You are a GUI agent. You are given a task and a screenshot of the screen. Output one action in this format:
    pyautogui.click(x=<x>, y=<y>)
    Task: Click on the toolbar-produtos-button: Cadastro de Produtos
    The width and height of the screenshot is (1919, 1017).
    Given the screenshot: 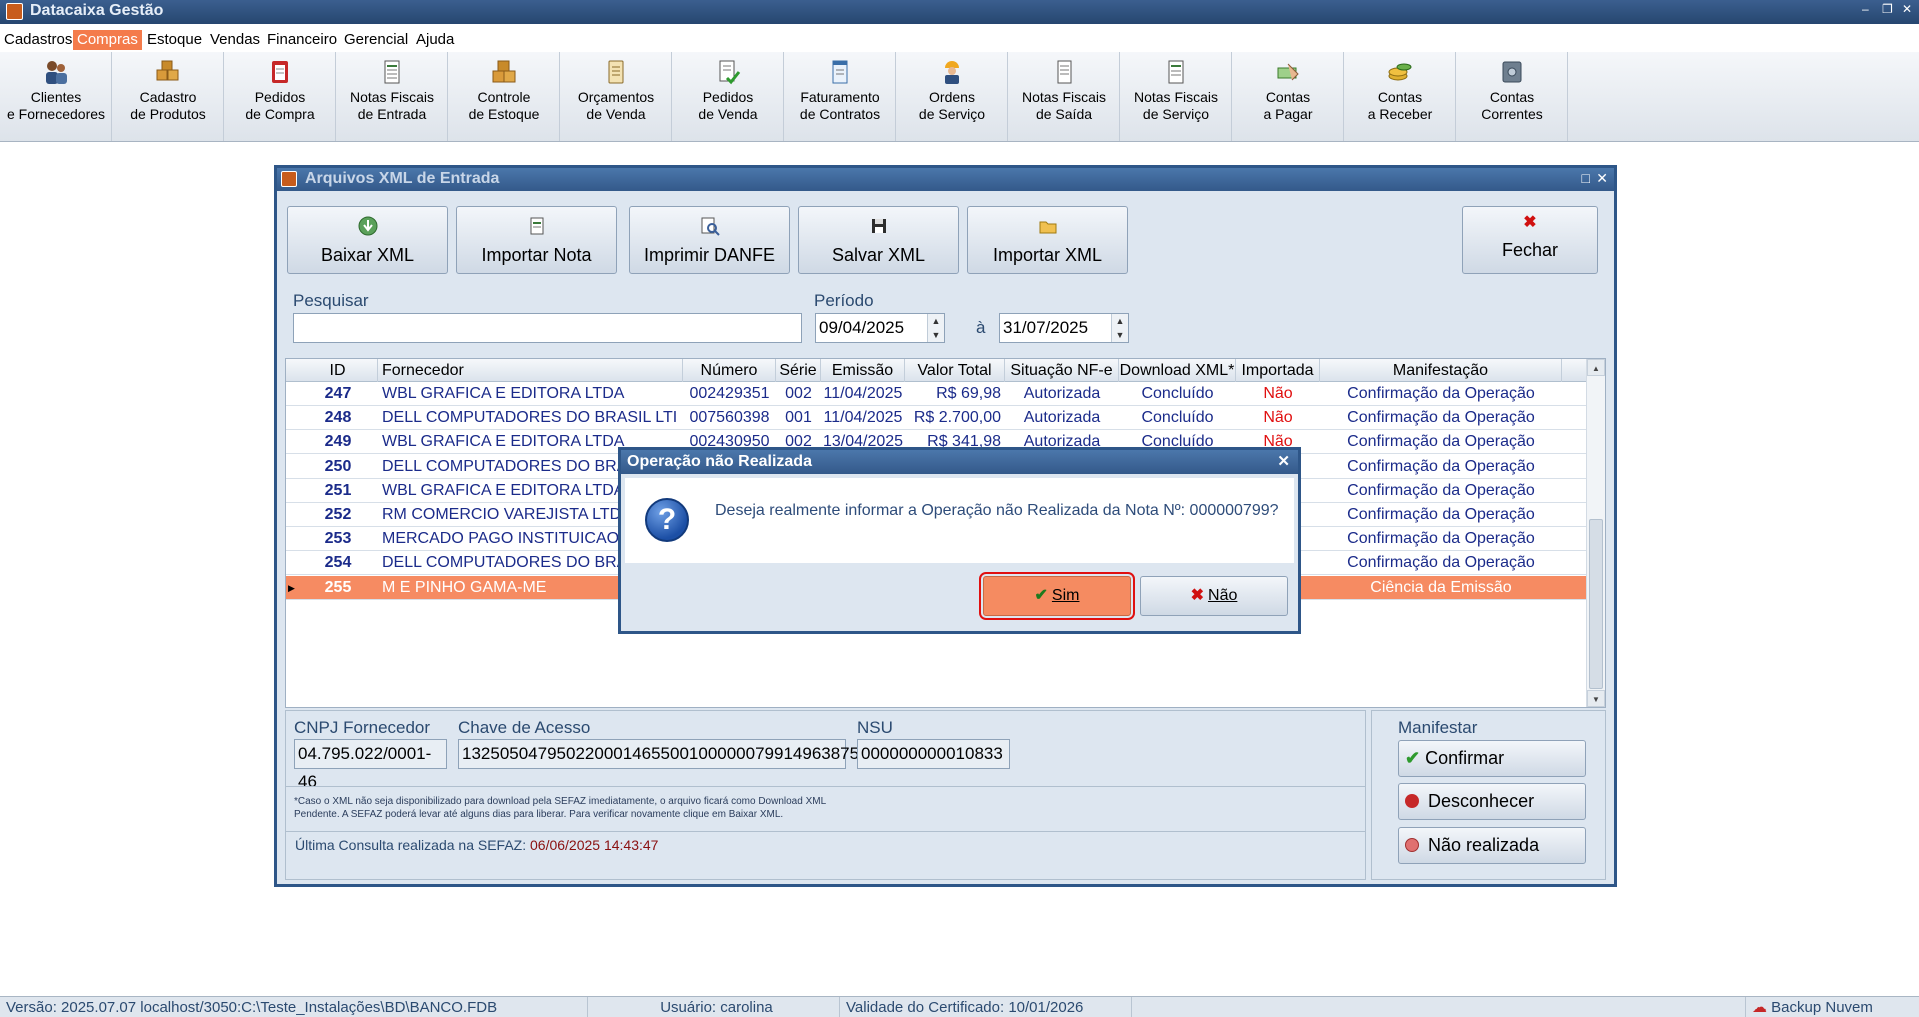 What is the action you would take?
    pyautogui.click(x=168, y=96)
    